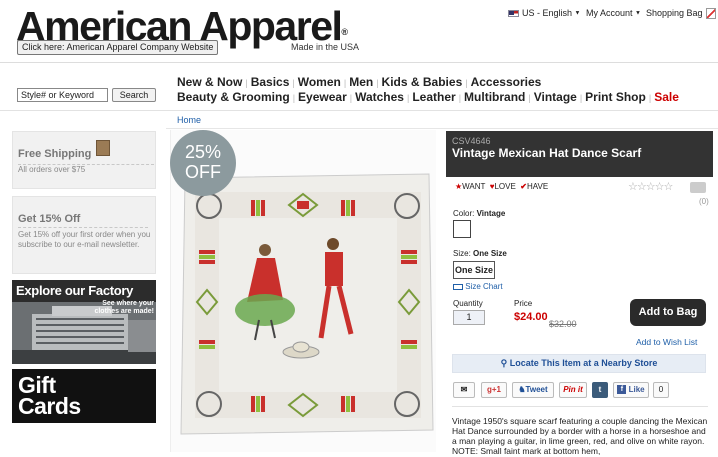 This screenshot has width=718, height=457. I want to click on nav-multibrand: Multibrand, so click(494, 97).